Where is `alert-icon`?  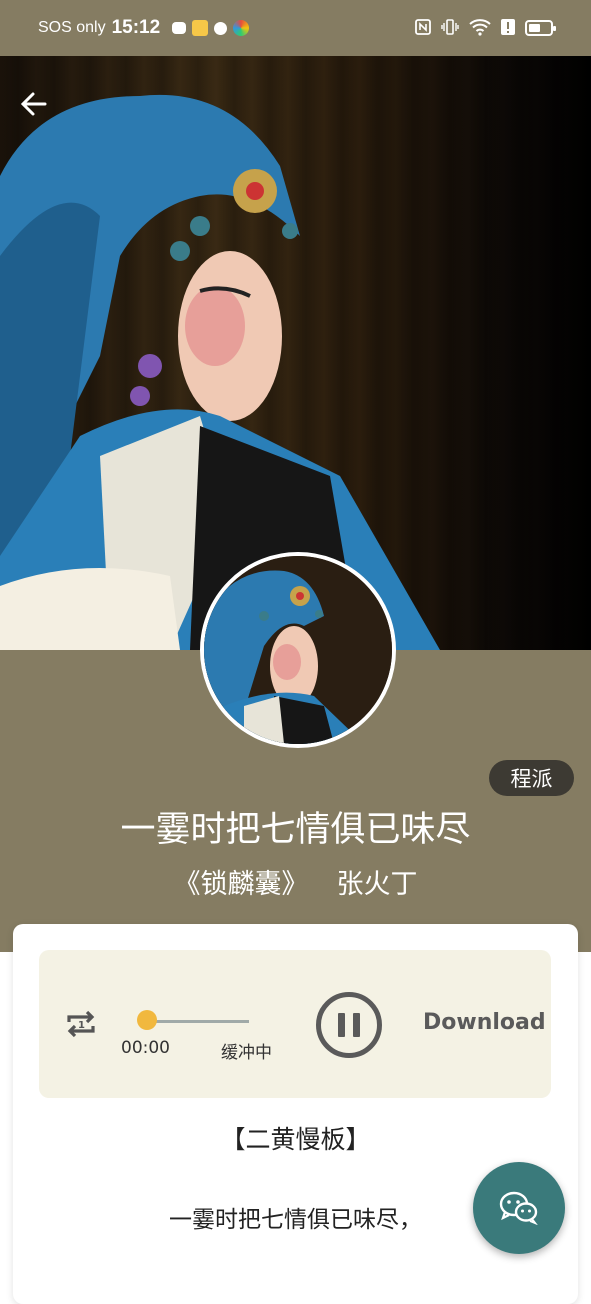 alert-icon is located at coordinates (508, 28).